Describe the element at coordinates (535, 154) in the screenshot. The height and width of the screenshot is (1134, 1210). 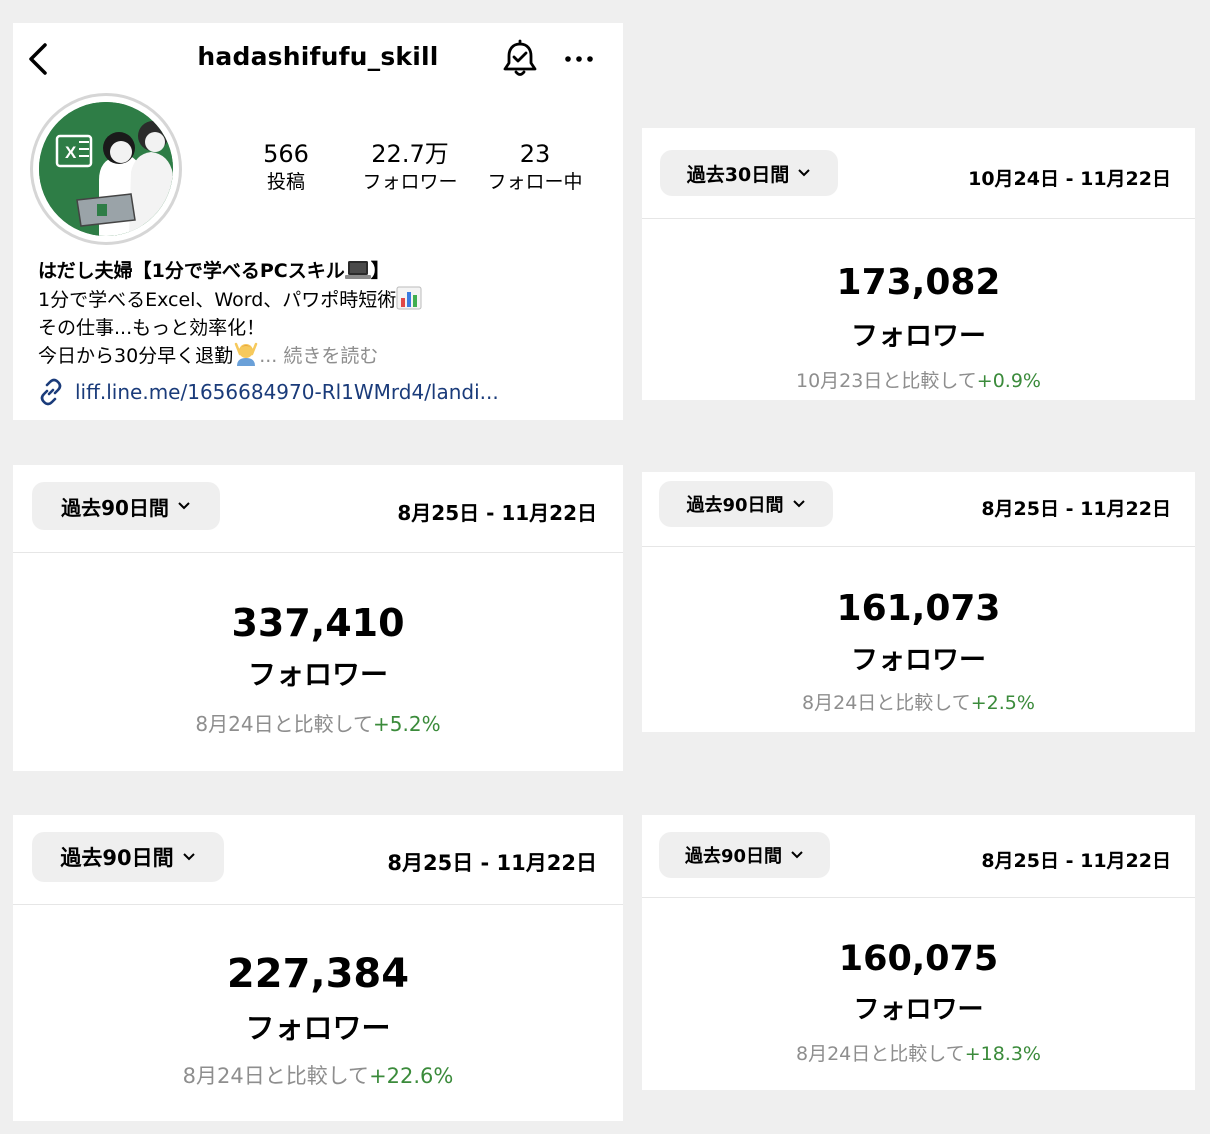
I see `stat-following-value: 23` at that location.